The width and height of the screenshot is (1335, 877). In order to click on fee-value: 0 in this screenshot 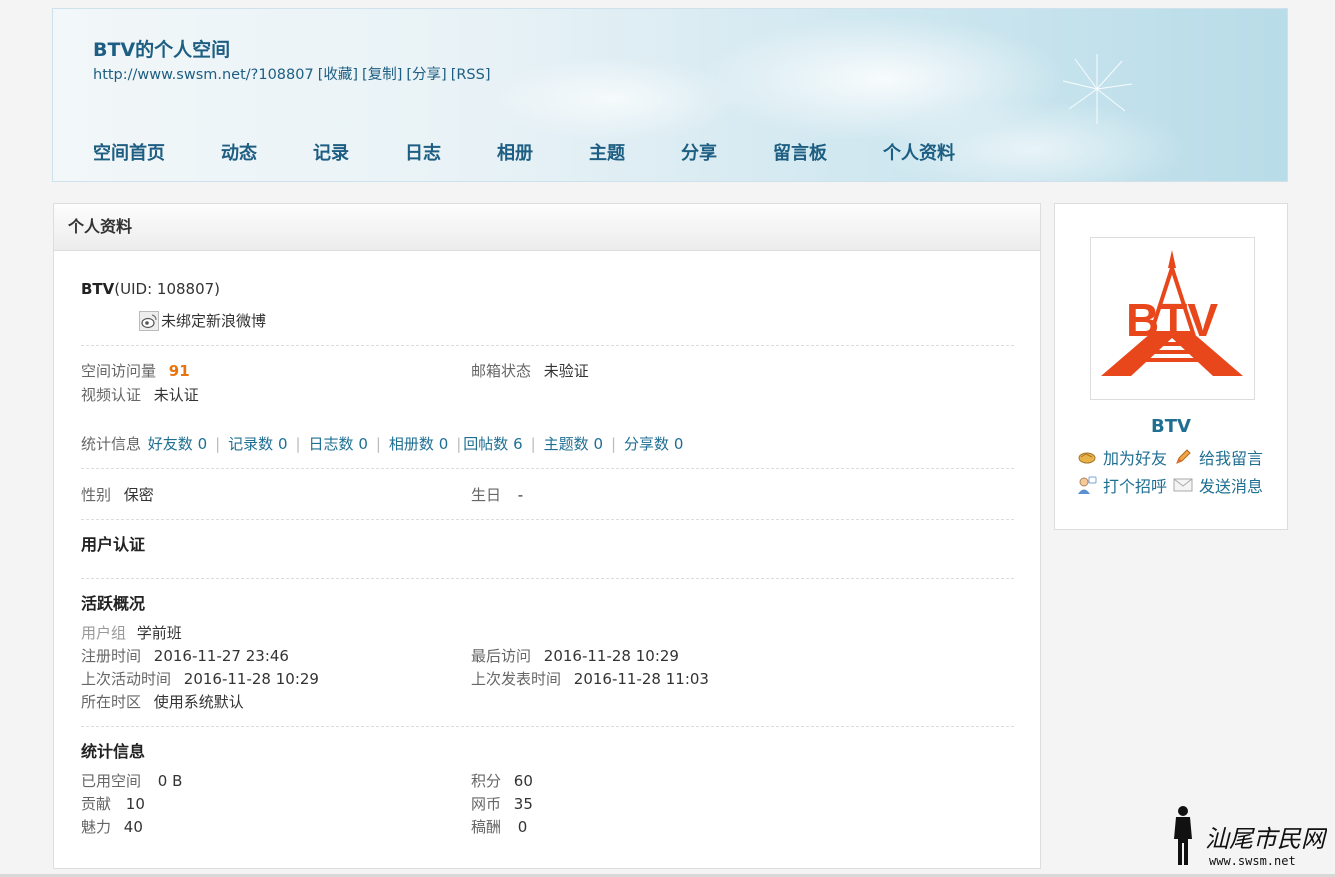, I will do `click(522, 827)`.